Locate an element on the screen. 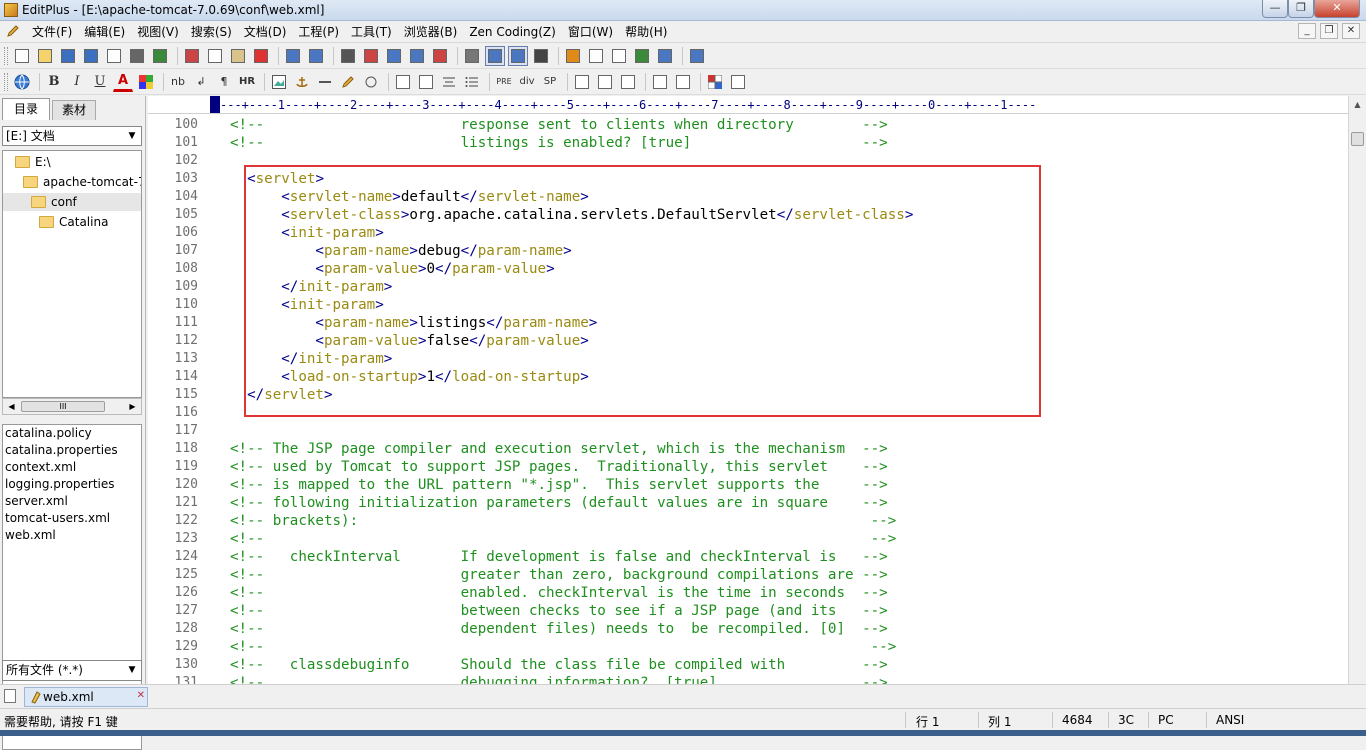 This screenshot has width=1366, height=750. toolbar-grip is located at coordinates (6, 55).